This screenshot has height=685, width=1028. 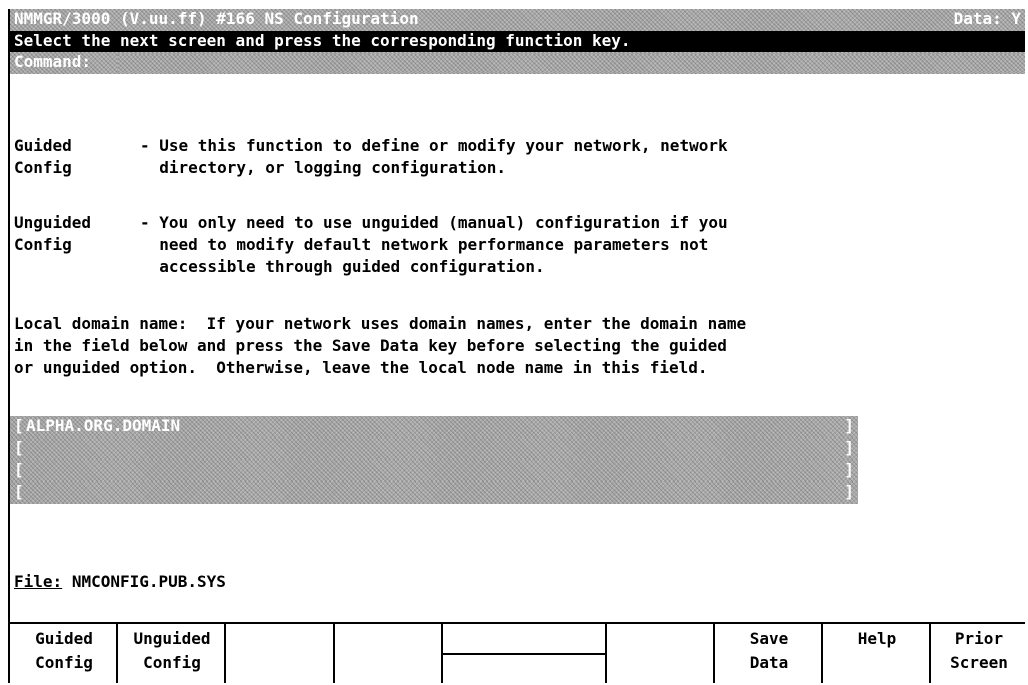 I want to click on domain-field-2: [ ], so click(x=433, y=449).